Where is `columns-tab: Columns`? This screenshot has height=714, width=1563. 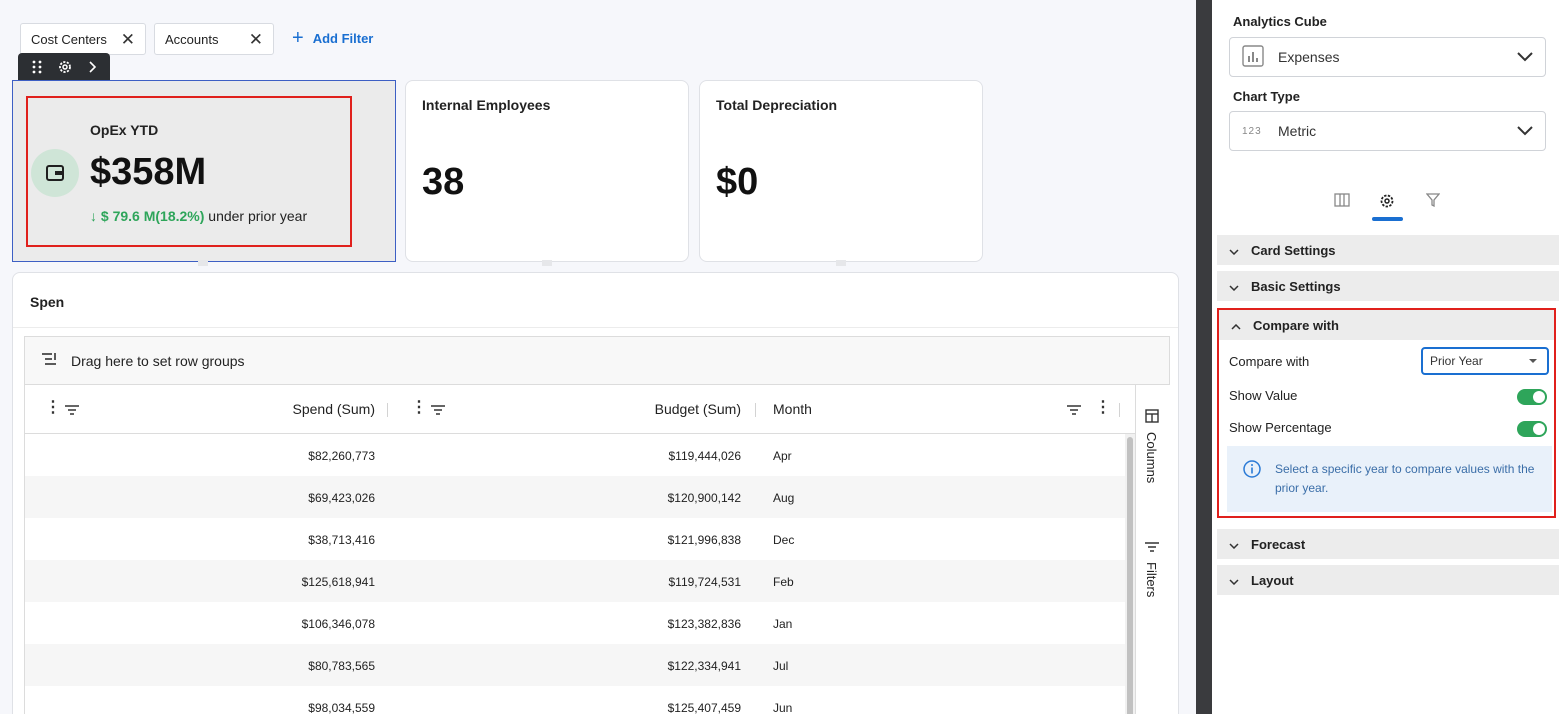
columns-tab: Columns is located at coordinates (1151, 446).